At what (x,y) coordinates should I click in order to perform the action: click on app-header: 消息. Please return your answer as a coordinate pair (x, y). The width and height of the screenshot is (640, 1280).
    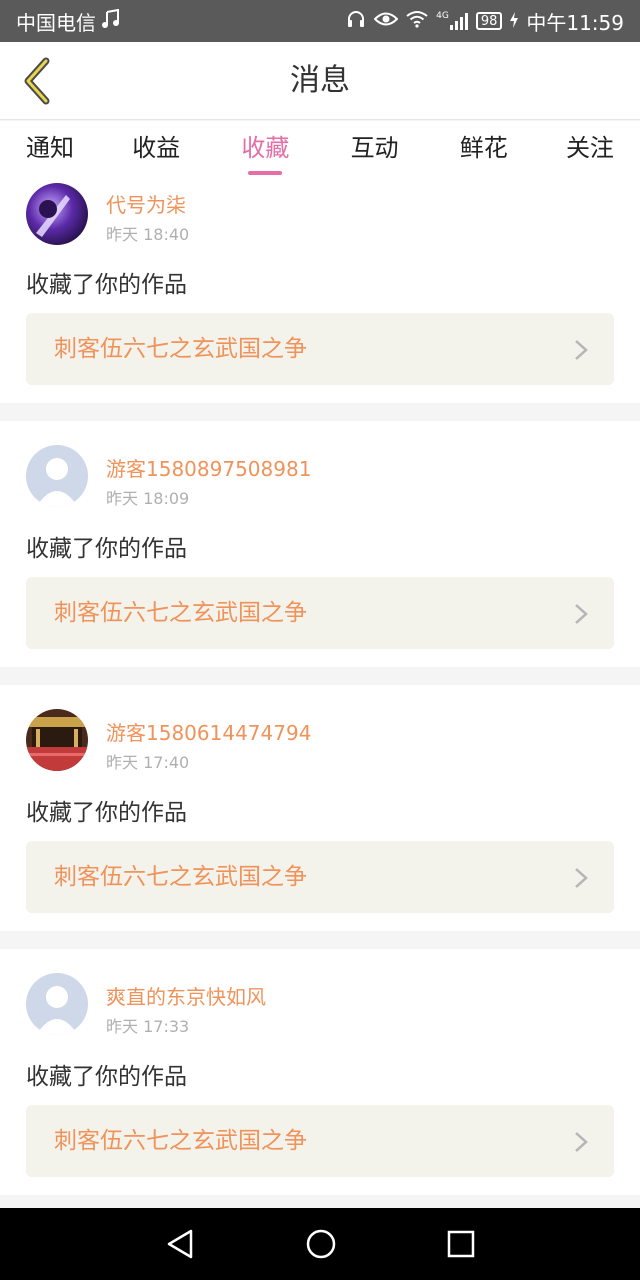
    Looking at the image, I should click on (320, 81).